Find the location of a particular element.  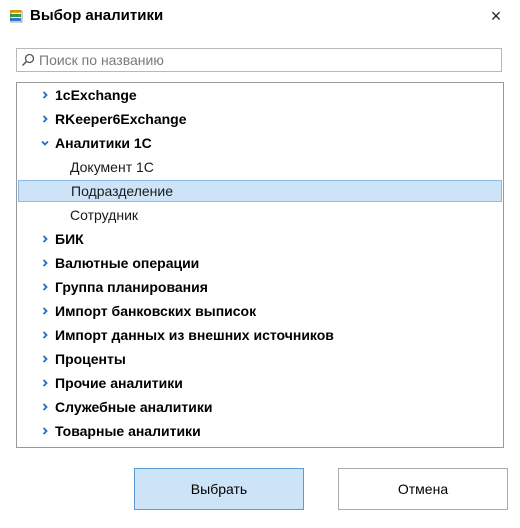

tree-item-label: Группа планирования is located at coordinates (131, 287).